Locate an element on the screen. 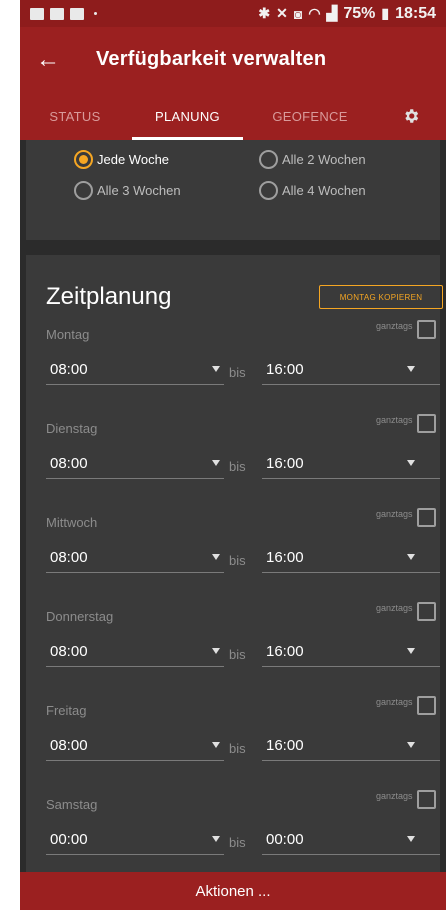  back-arrow-icon: ← is located at coordinates (48, 59).